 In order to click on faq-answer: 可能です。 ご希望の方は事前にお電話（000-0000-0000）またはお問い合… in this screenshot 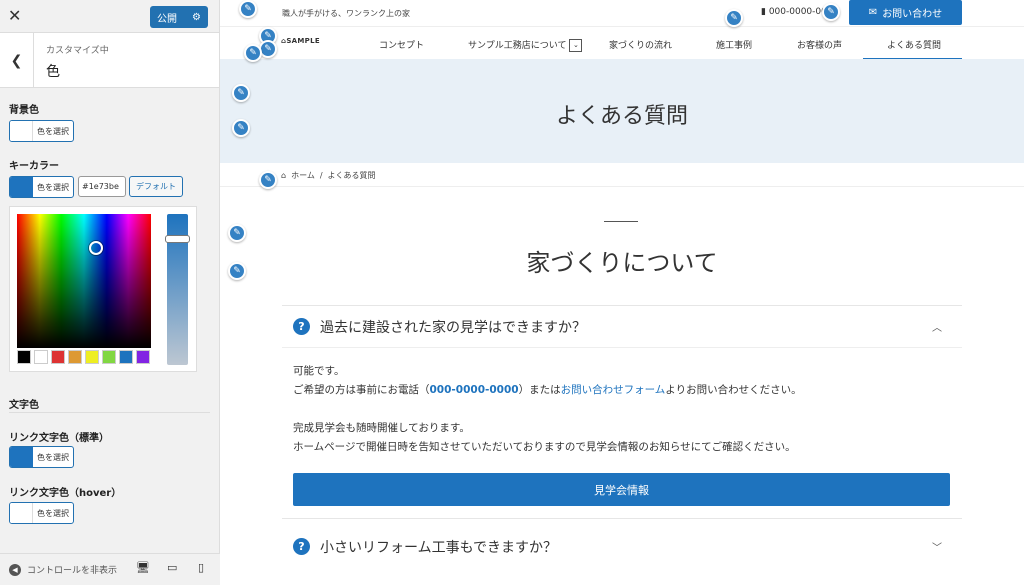, I will do `click(622, 402)`.